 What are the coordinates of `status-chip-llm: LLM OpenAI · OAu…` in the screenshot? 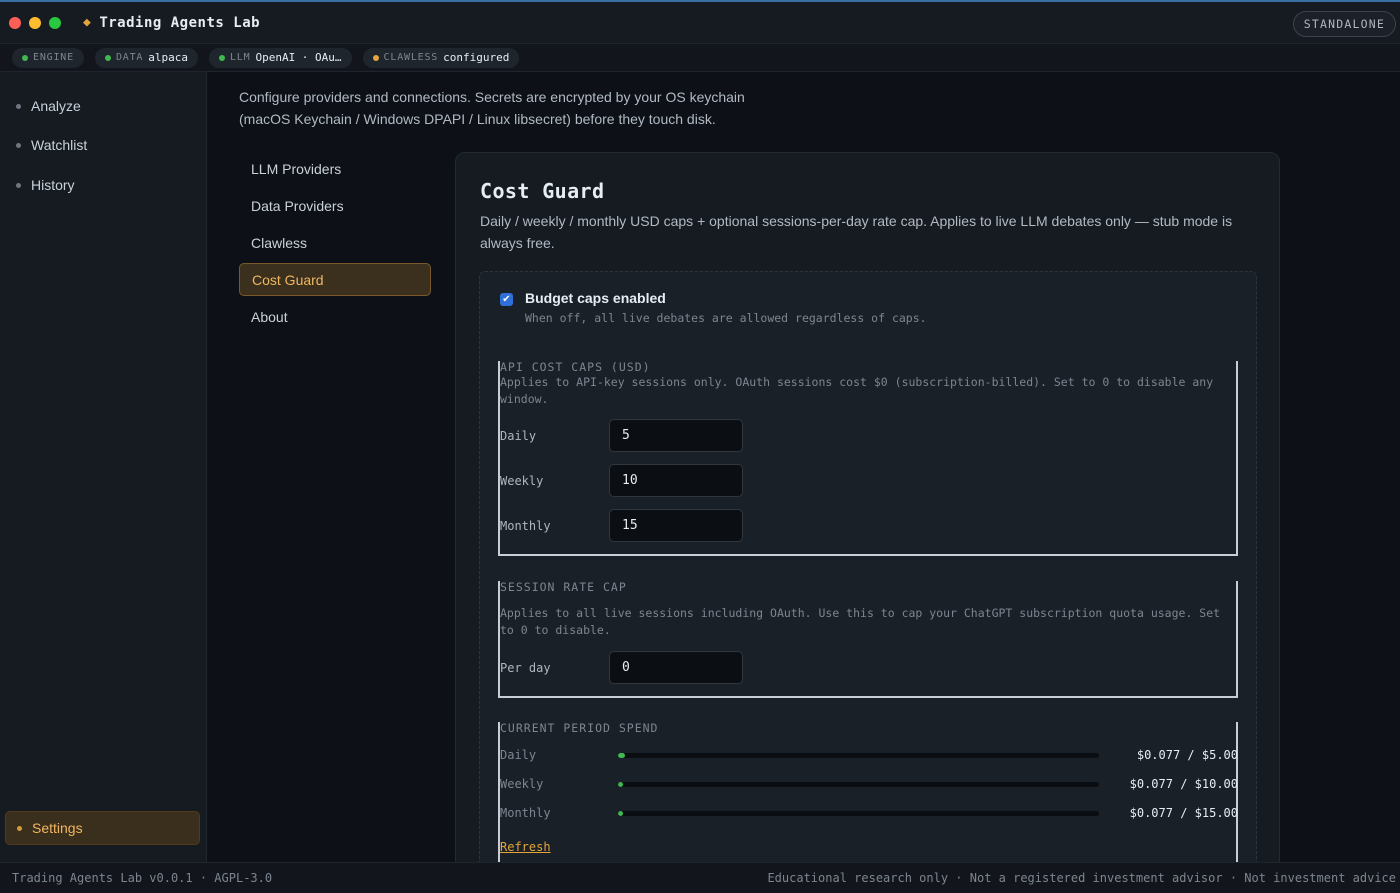 It's located at (280, 57).